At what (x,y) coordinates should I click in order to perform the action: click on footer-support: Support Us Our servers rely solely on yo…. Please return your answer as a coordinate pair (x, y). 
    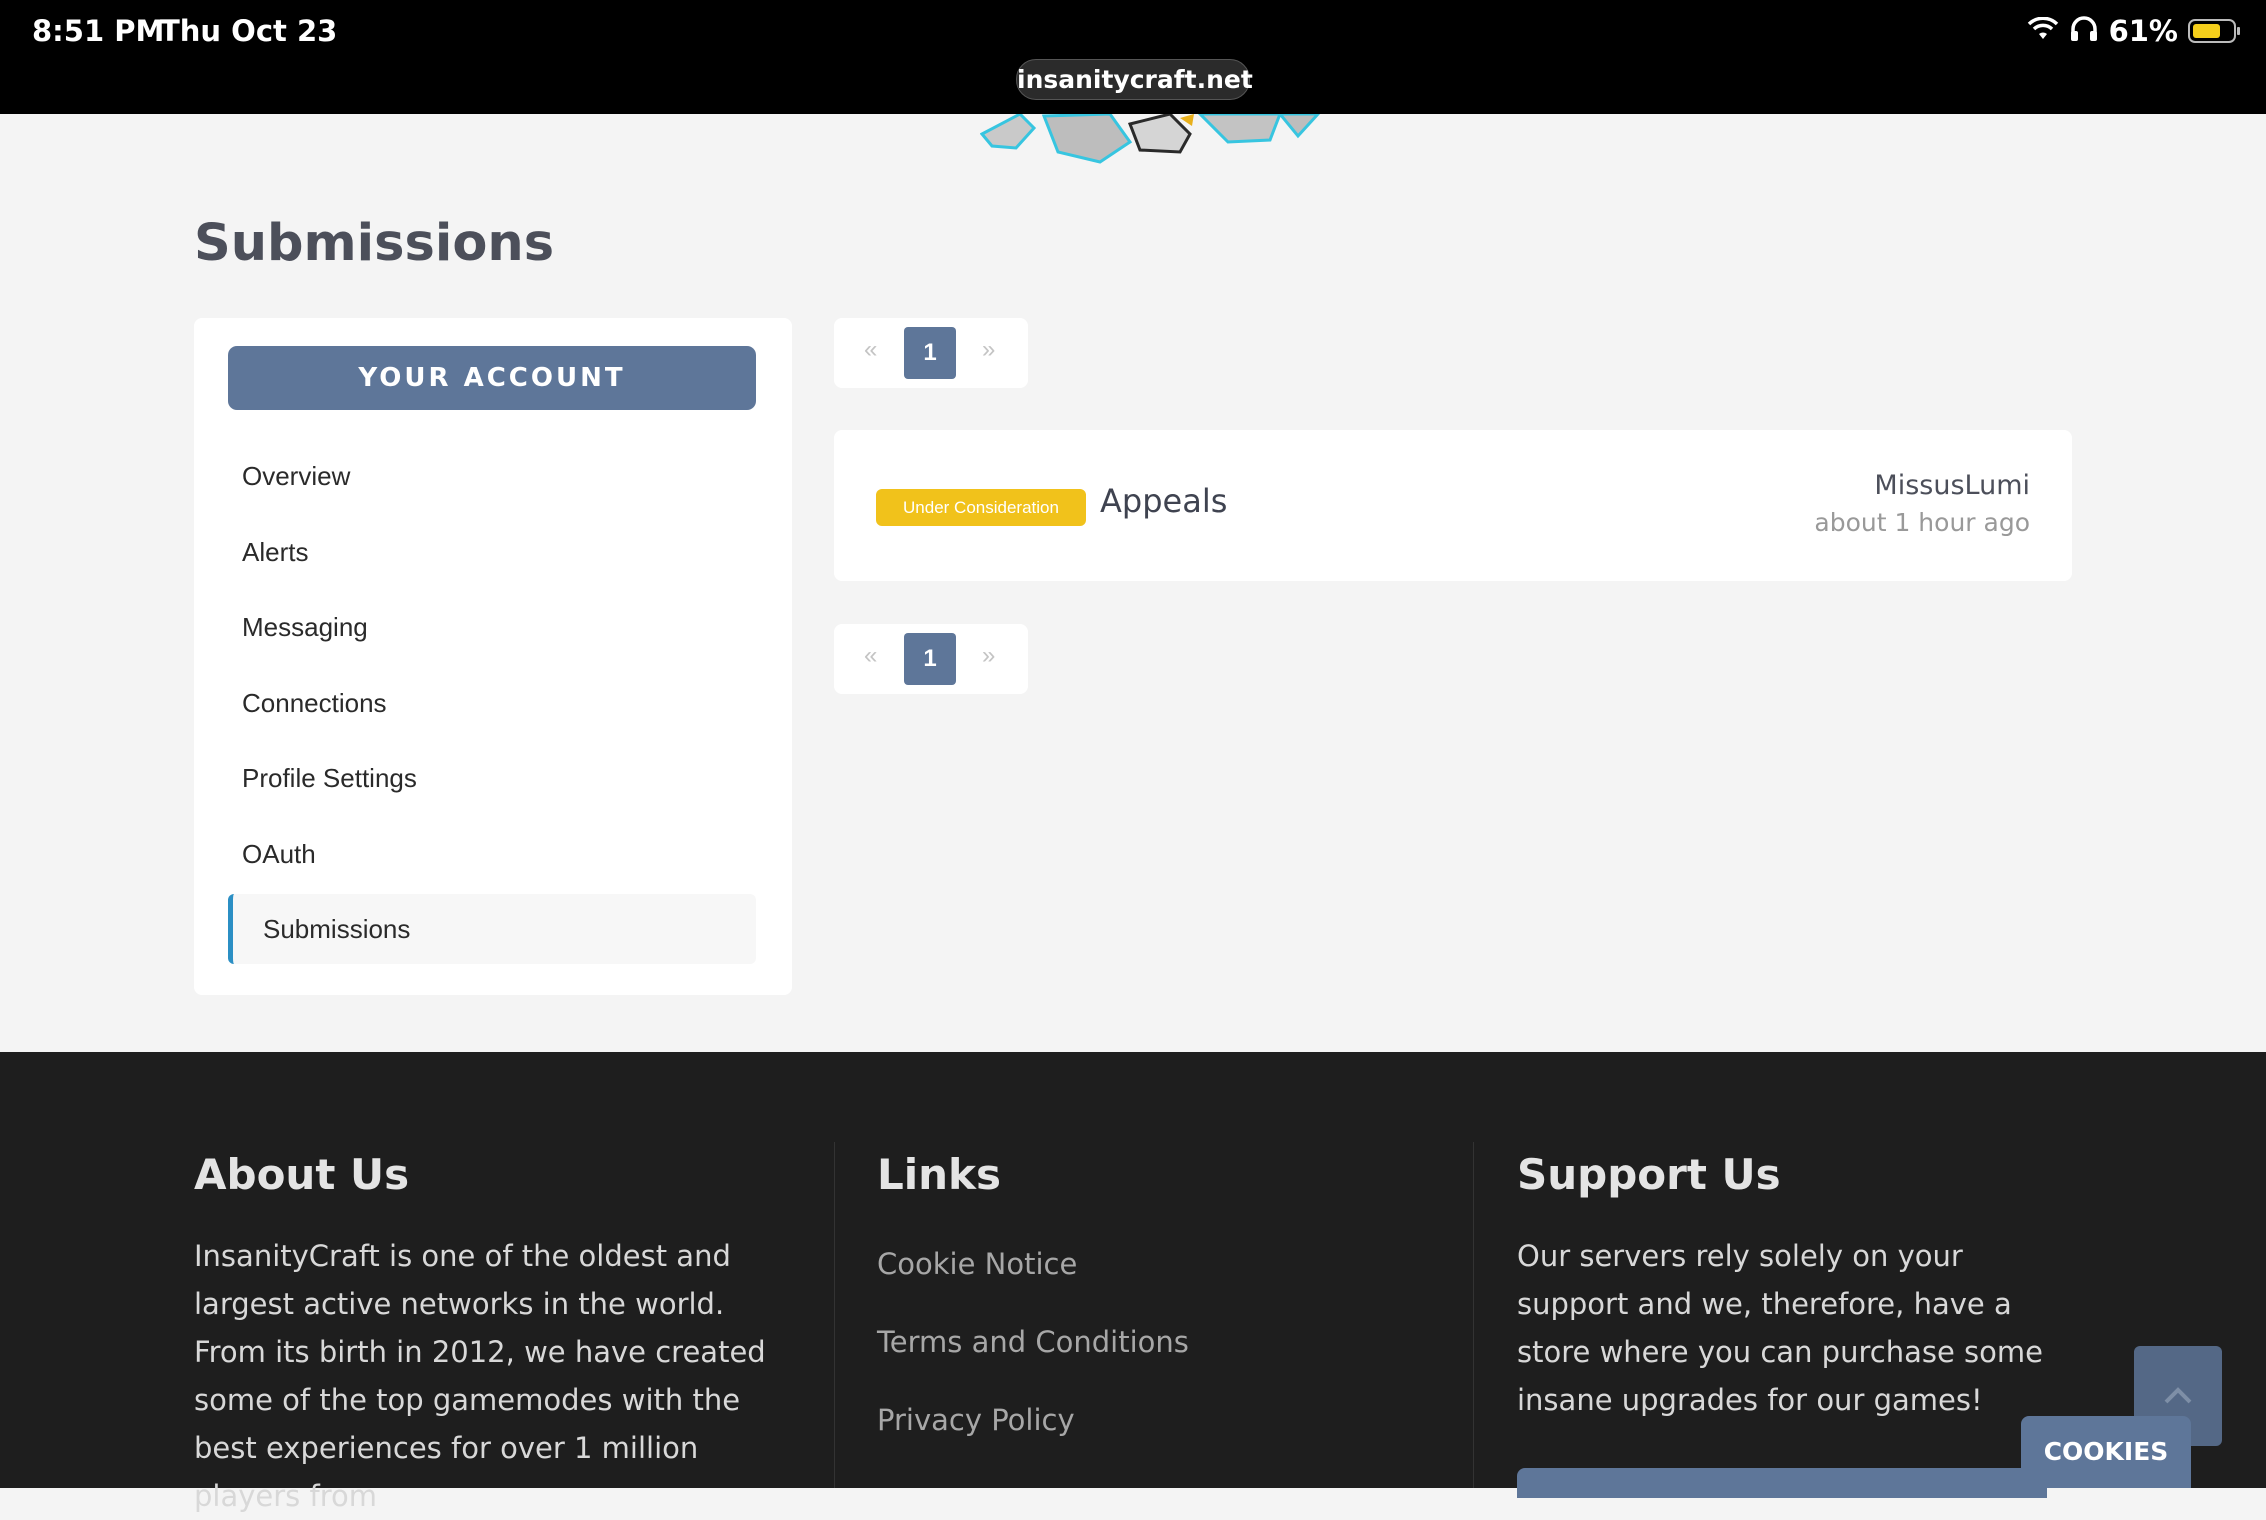
    Looking at the image, I should click on (1797, 1270).